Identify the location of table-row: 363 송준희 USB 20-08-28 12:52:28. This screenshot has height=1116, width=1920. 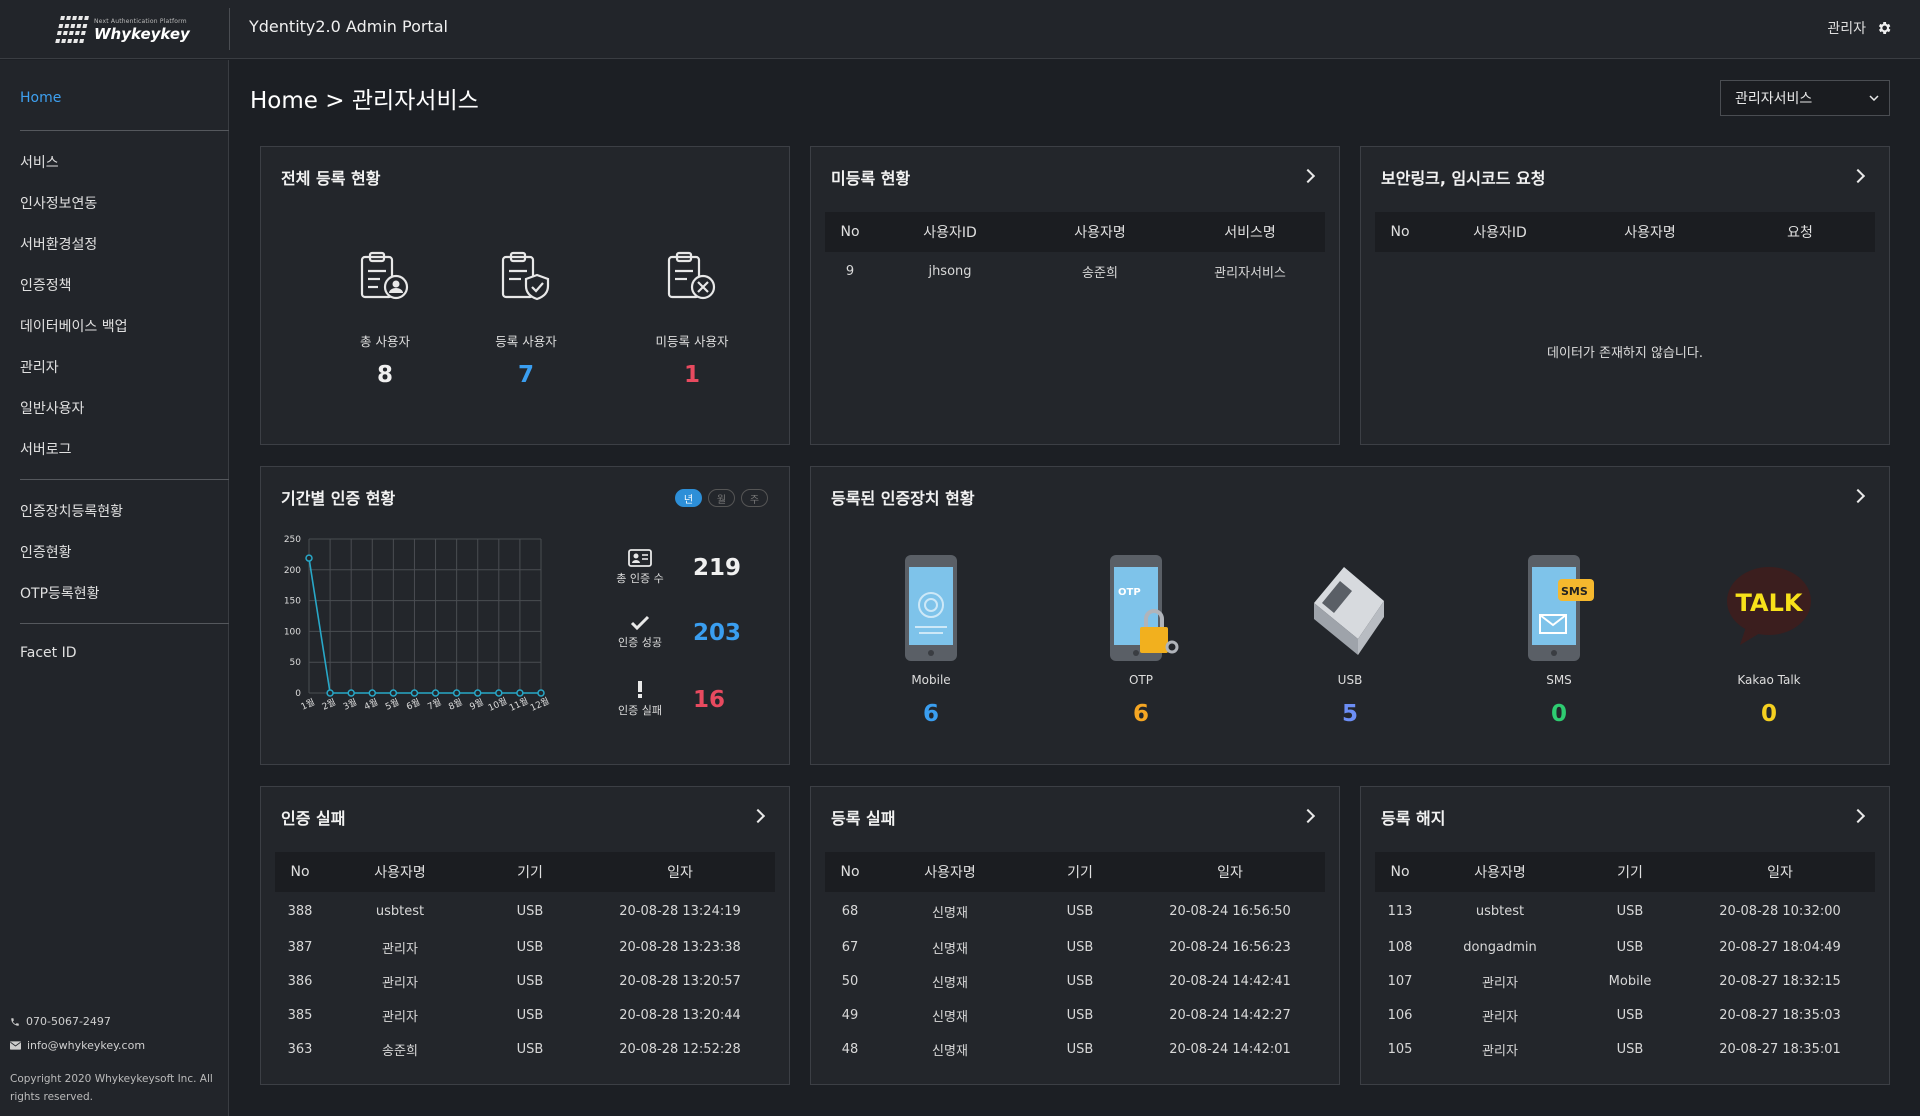
(525, 1049).